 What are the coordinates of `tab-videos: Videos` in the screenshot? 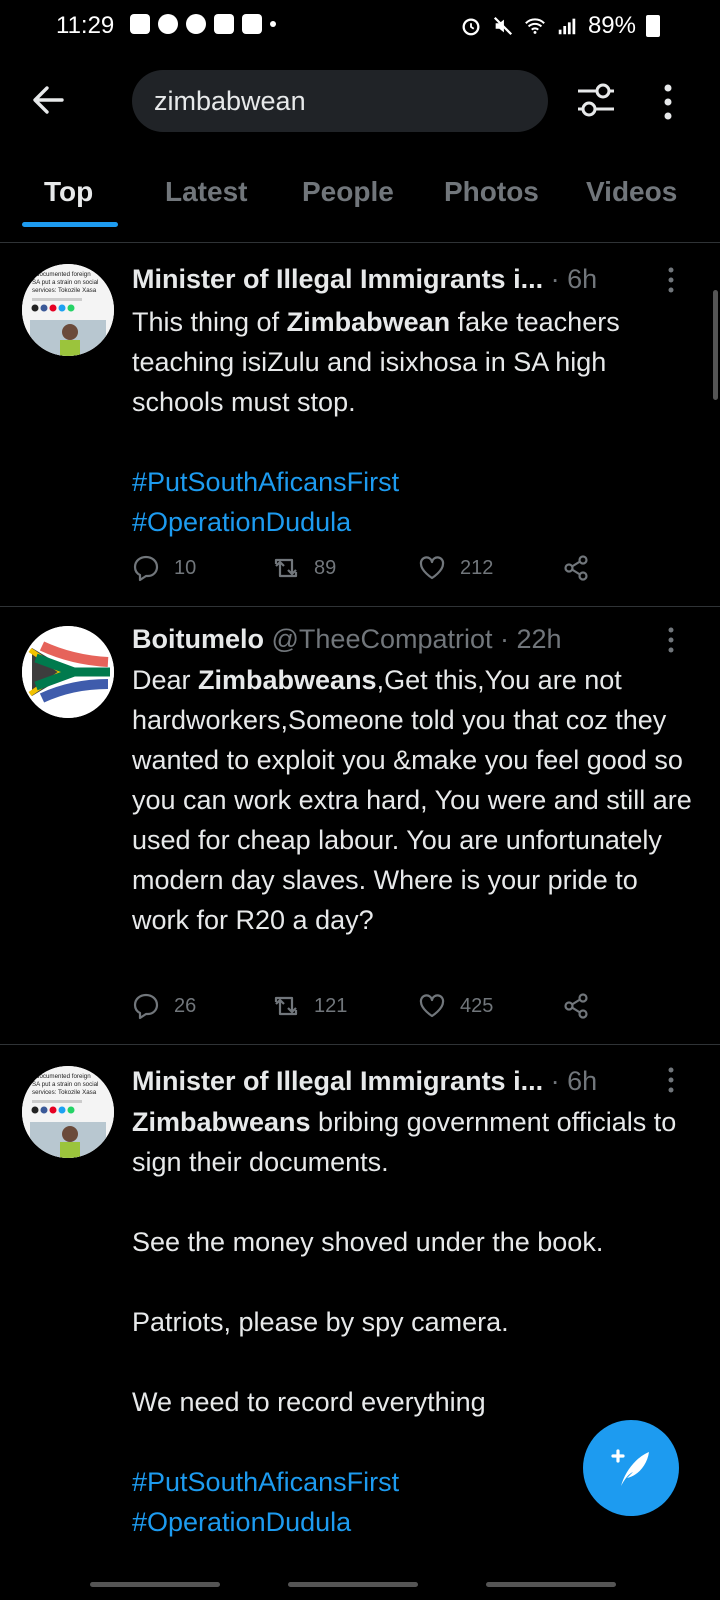 It's located at (631, 192).